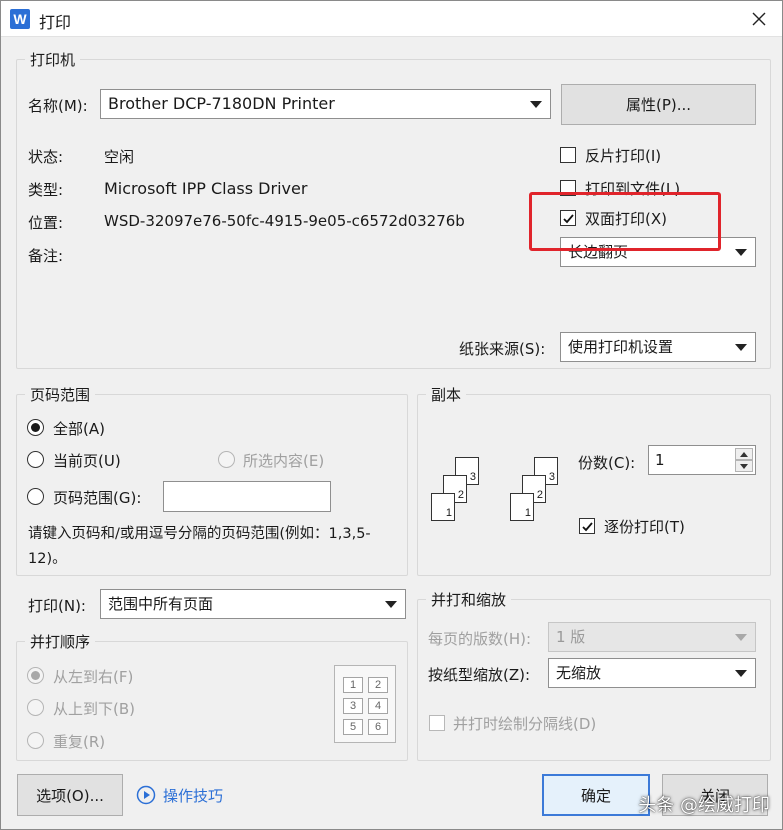 This screenshot has height=830, width=783. What do you see at coordinates (284, 221) in the screenshot?
I see `location-value: WSD-32097e76-50fc-4915-9e05-c6572d03276b` at bounding box center [284, 221].